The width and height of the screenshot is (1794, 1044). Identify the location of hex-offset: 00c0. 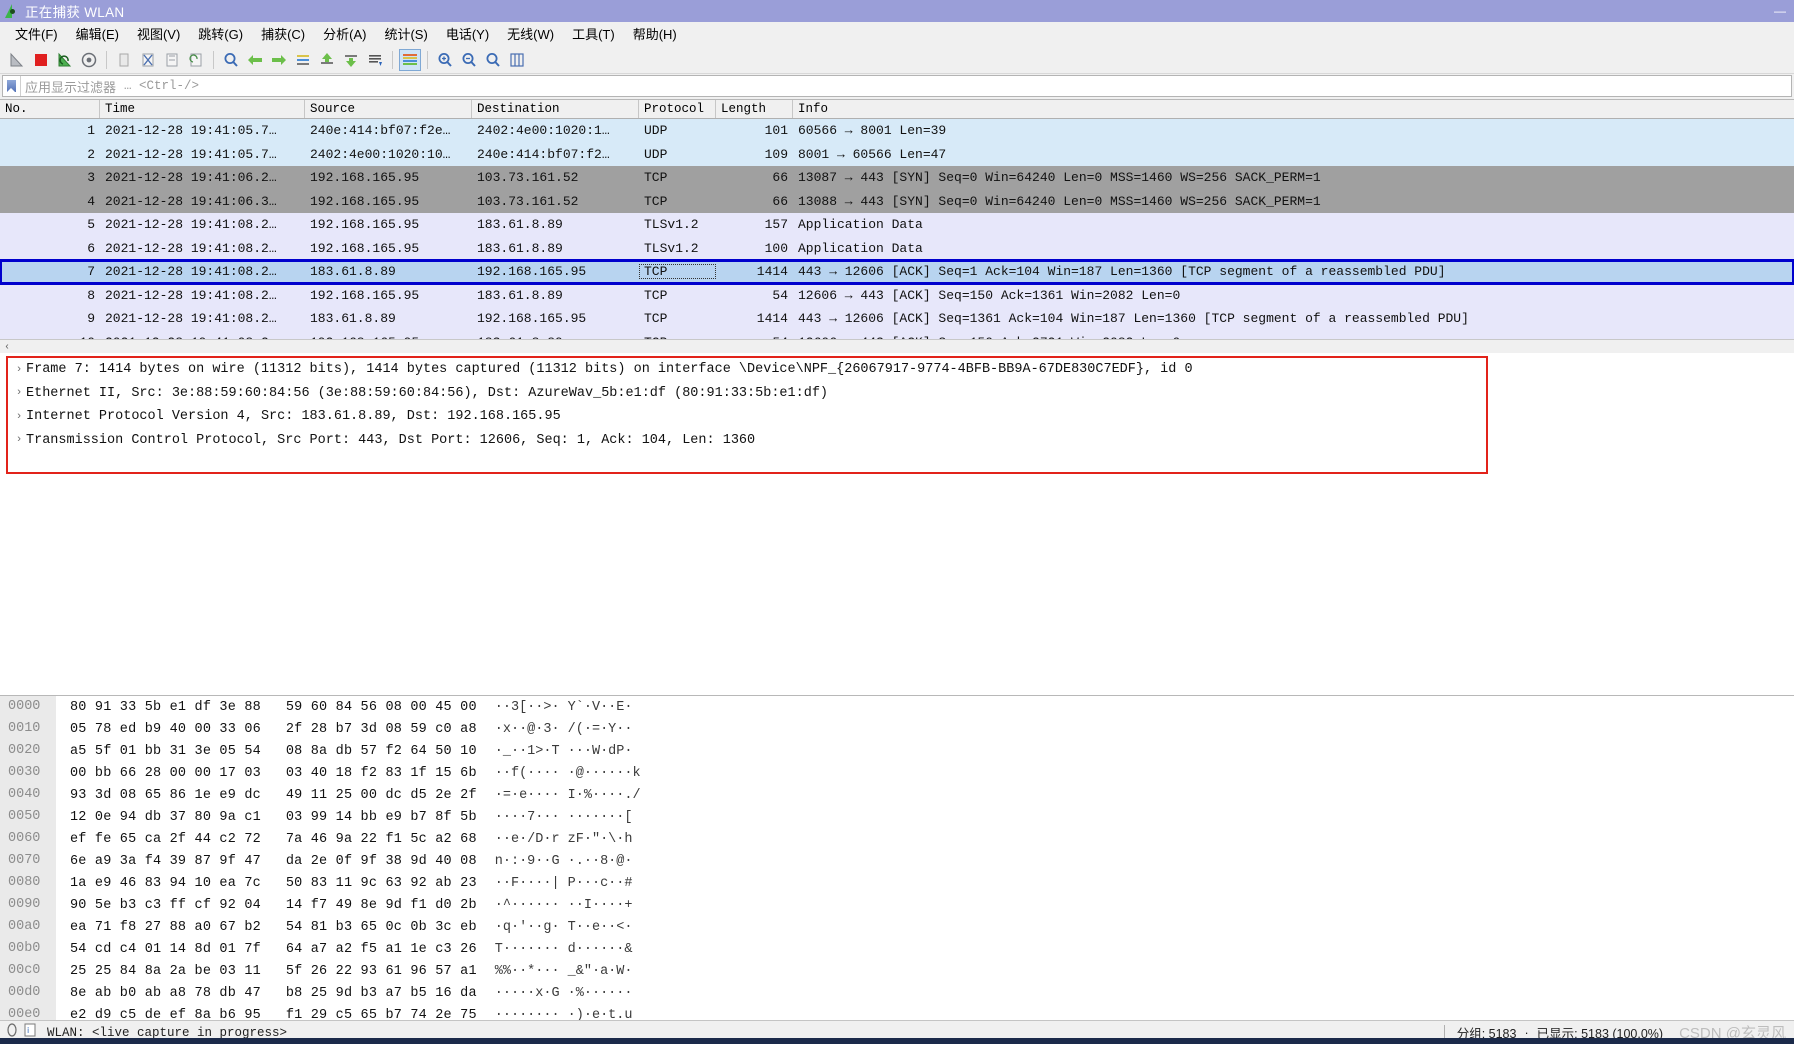
(28, 971).